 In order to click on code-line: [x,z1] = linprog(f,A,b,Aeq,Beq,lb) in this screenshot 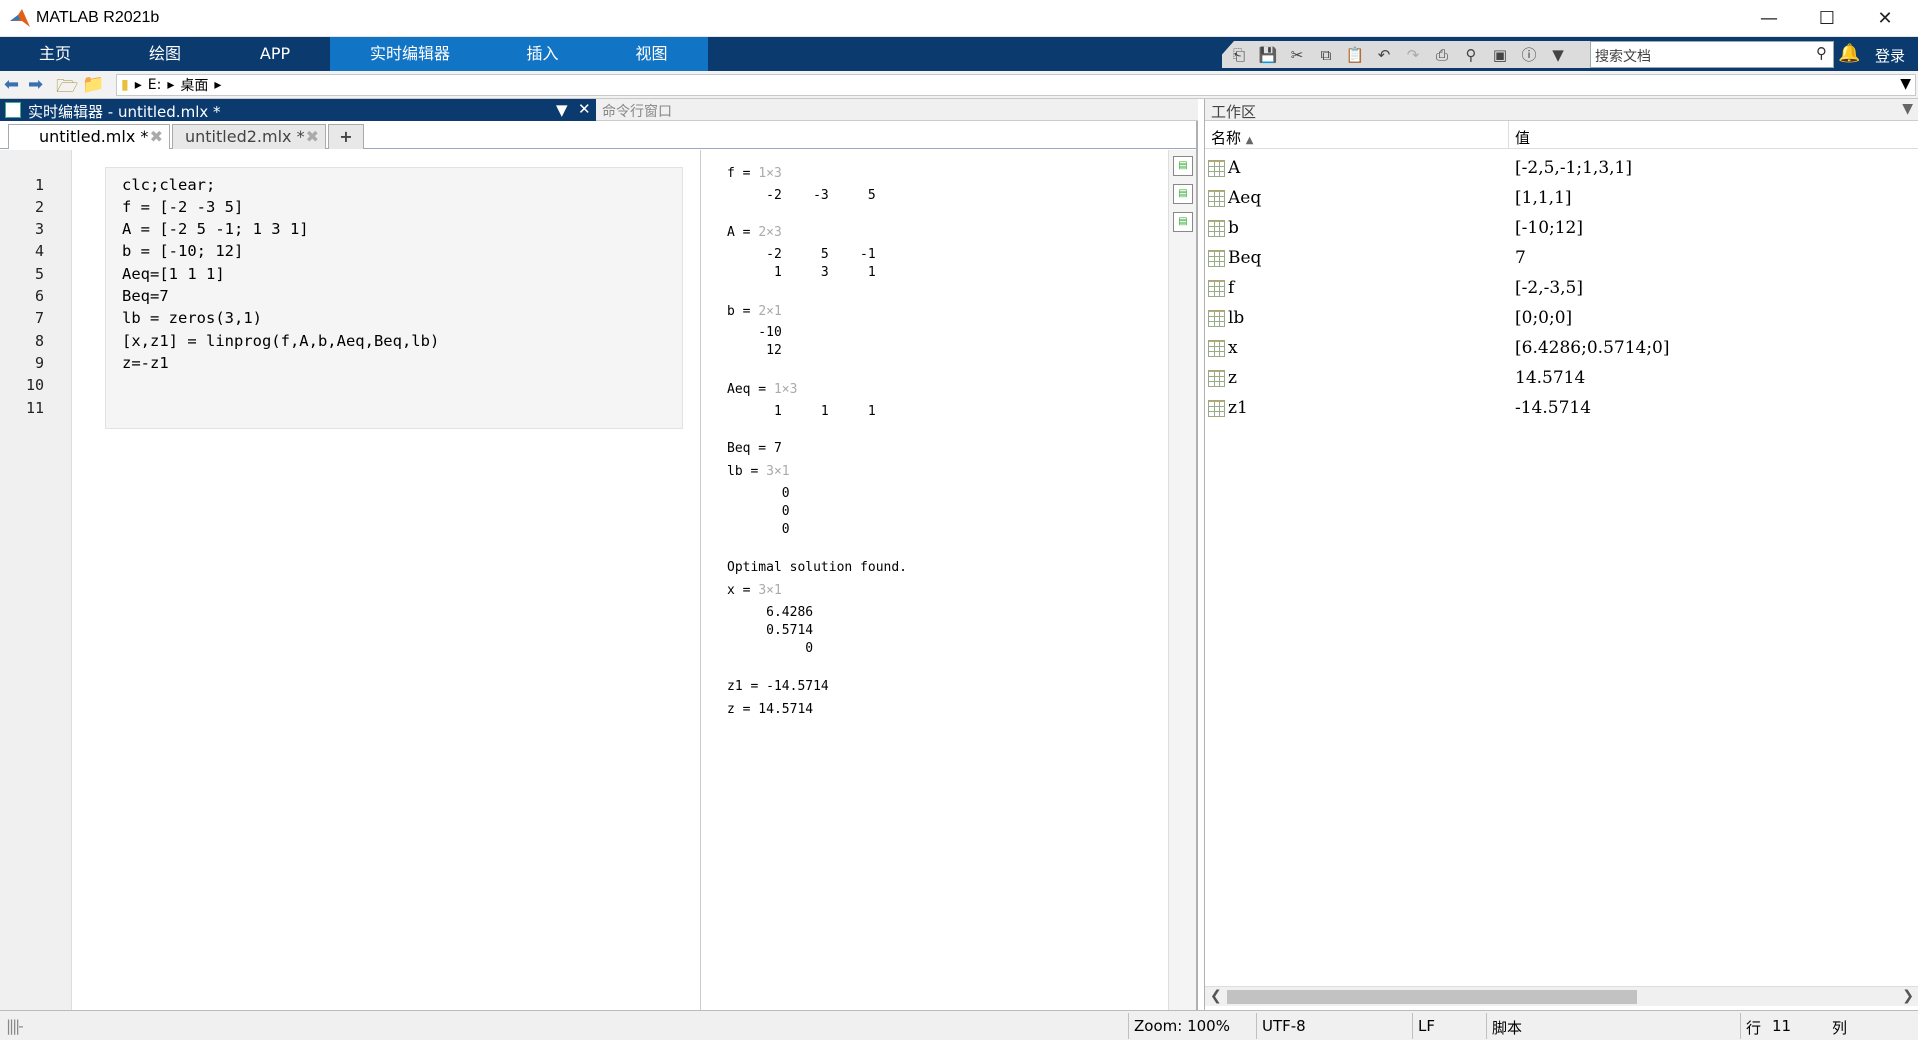, I will do `click(280, 341)`.